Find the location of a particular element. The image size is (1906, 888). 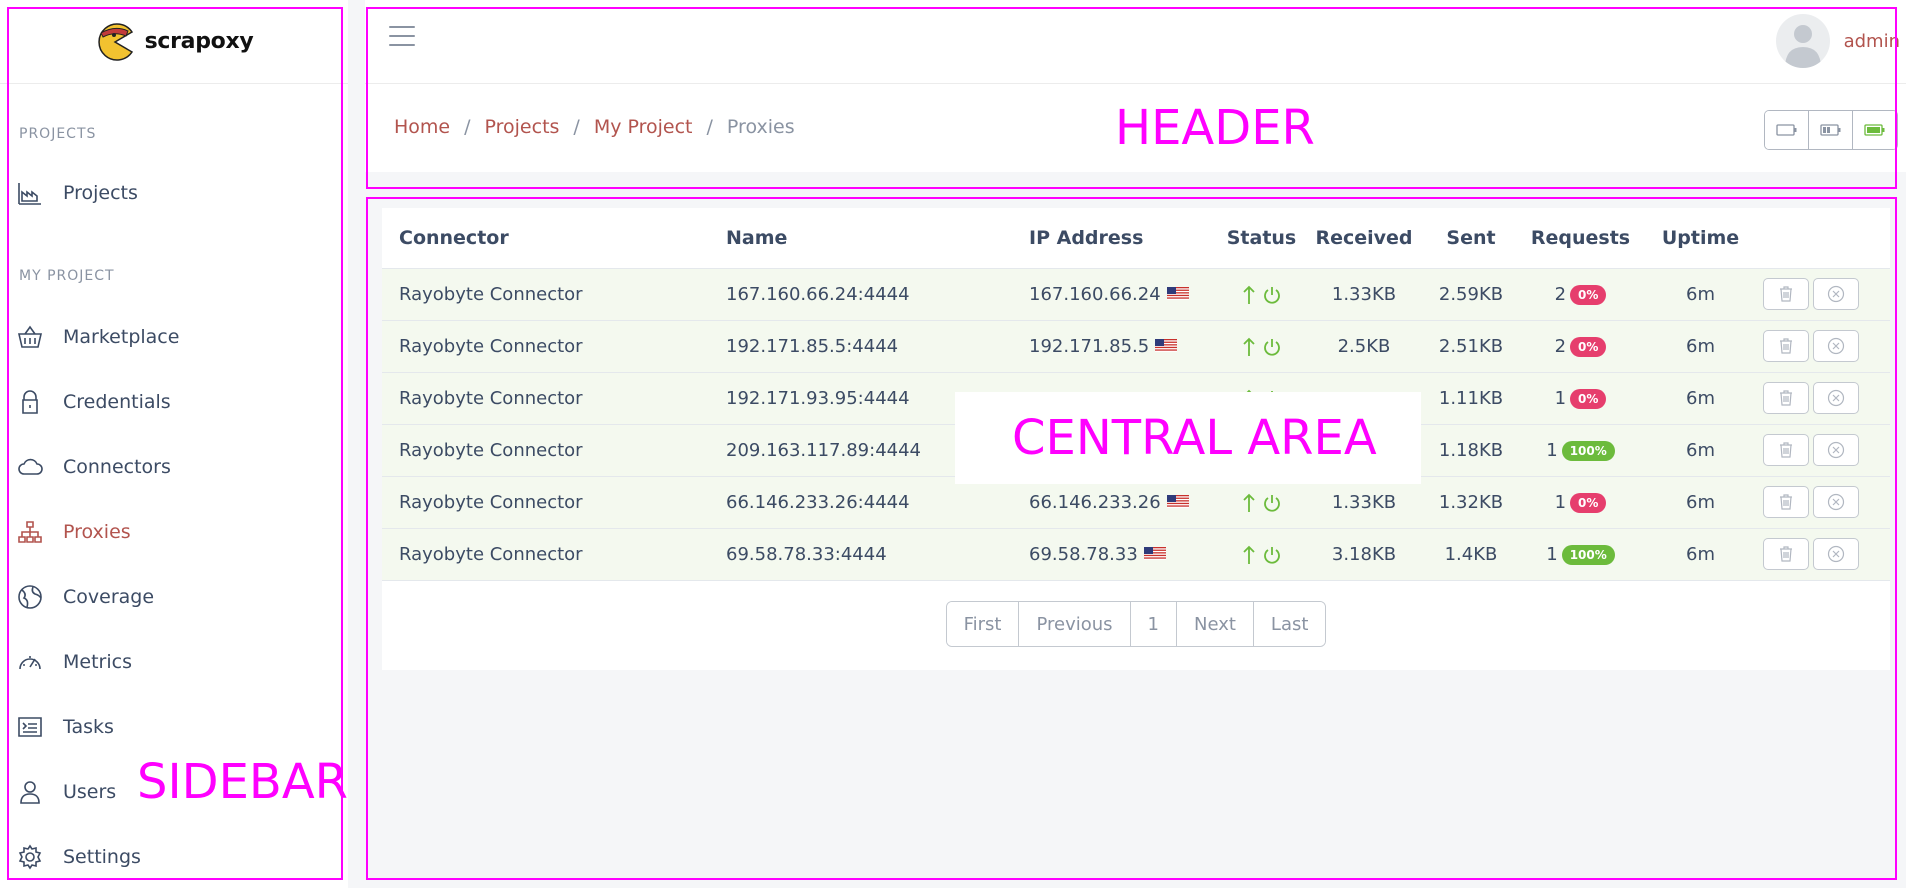

breadcrumb: Home / Projects / My Project / Proxies is located at coordinates (594, 127).